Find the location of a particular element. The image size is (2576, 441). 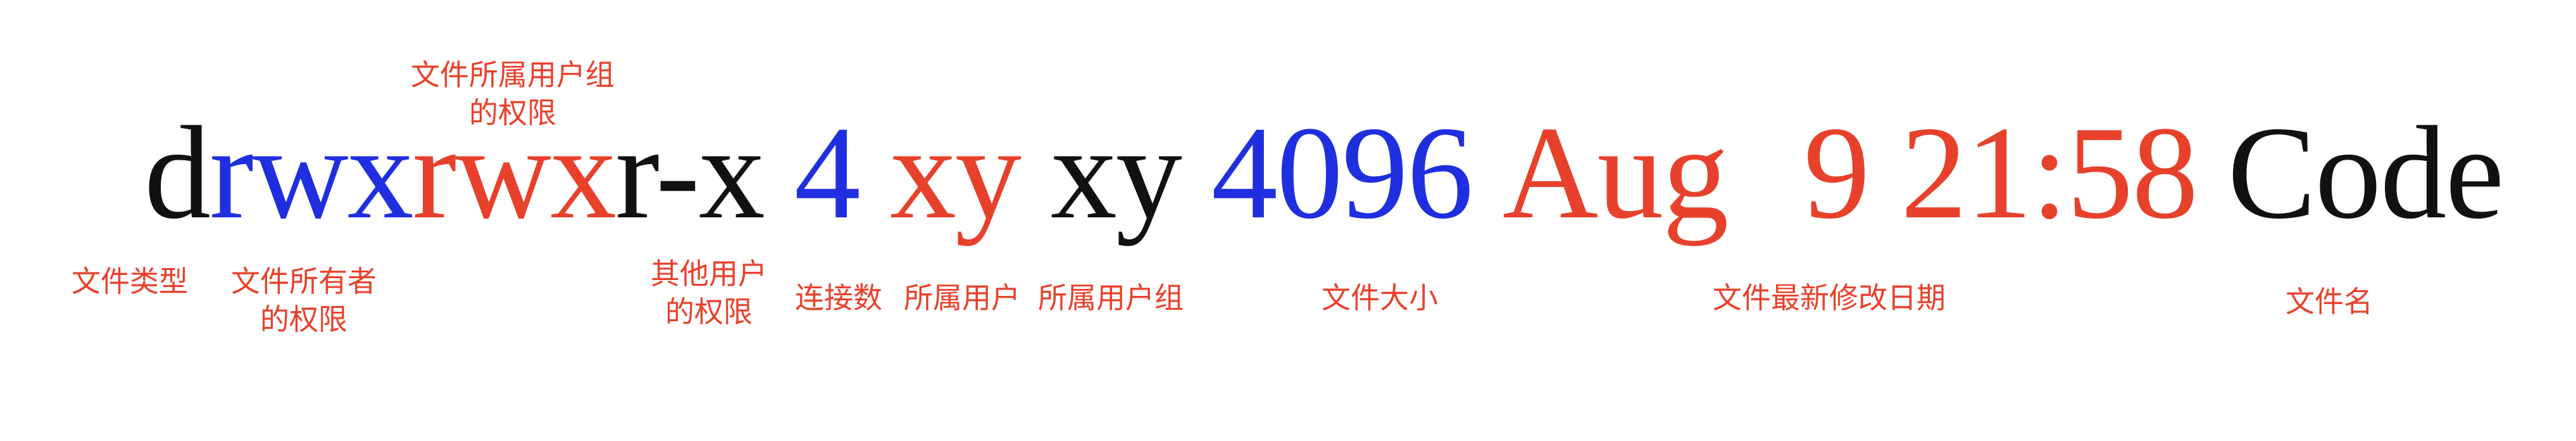

label-other-permission-line1: 其他用户 is located at coordinates (709, 274).